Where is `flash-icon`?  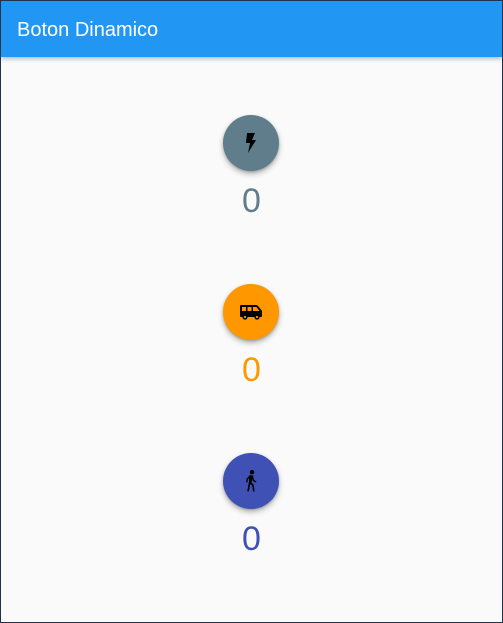 flash-icon is located at coordinates (251, 143).